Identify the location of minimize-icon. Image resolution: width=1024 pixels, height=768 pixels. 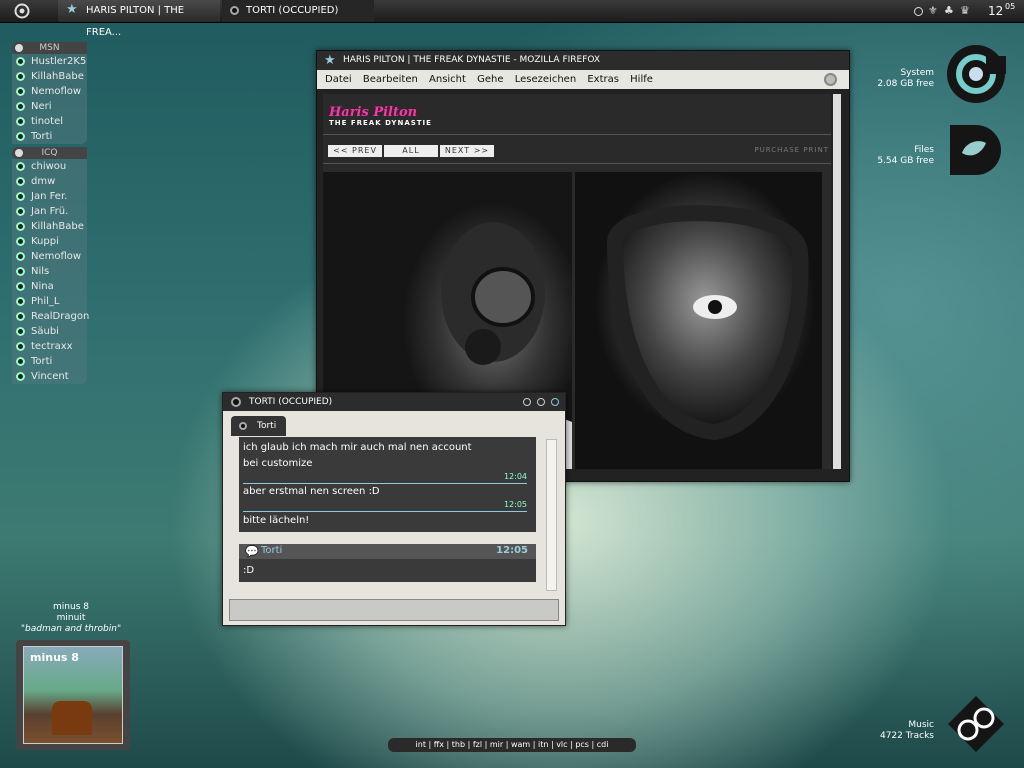
(527, 402).